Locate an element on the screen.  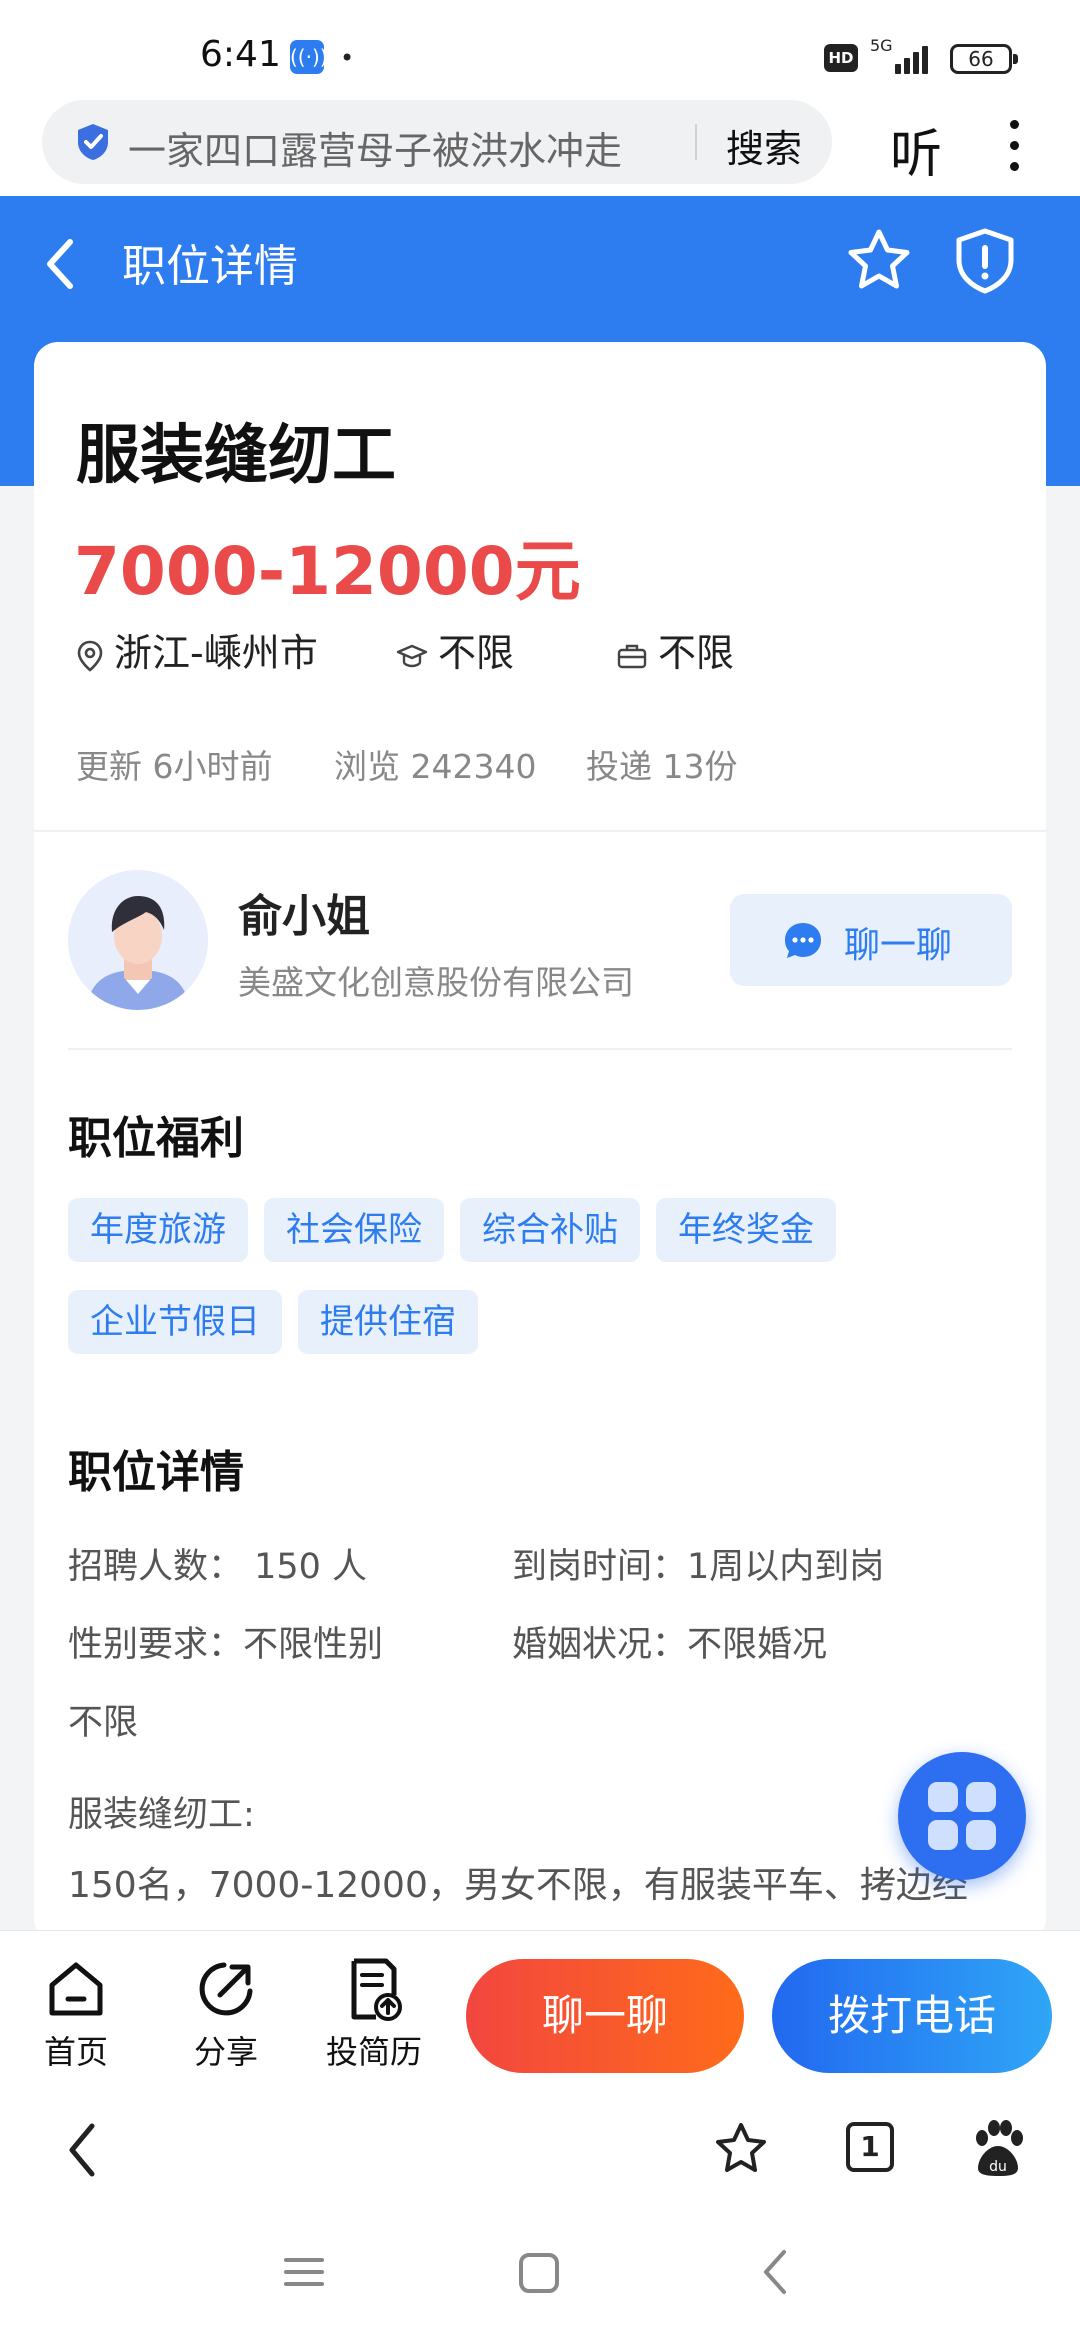
location-item: 浙江-嵊州市 is located at coordinates (197, 649).